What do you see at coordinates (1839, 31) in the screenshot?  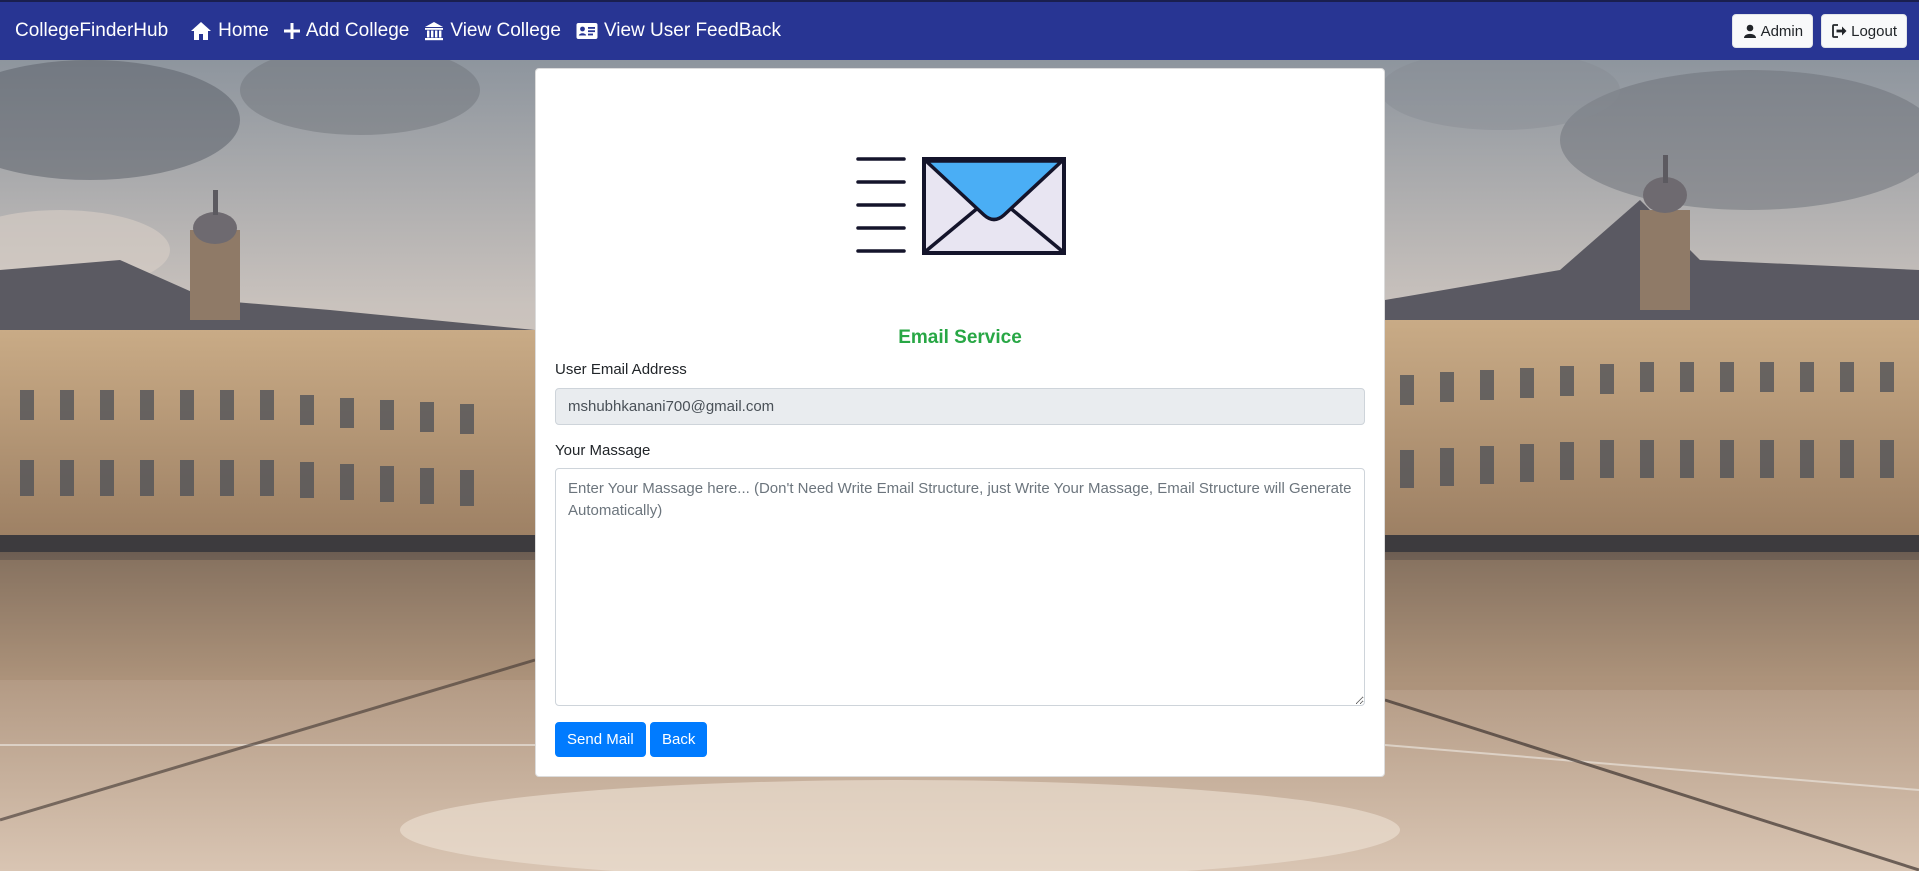 I see `logout-icon` at bounding box center [1839, 31].